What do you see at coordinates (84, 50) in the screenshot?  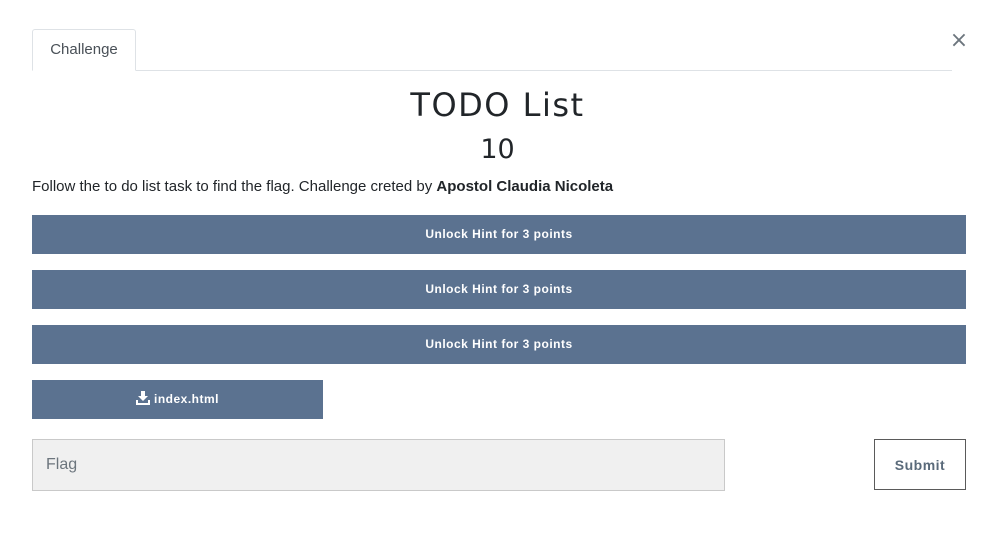 I see `tab-challenge: Challenge` at bounding box center [84, 50].